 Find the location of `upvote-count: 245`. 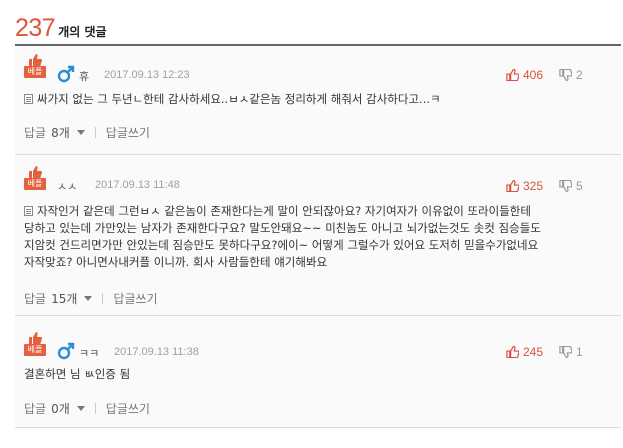

upvote-count: 245 is located at coordinates (533, 352).